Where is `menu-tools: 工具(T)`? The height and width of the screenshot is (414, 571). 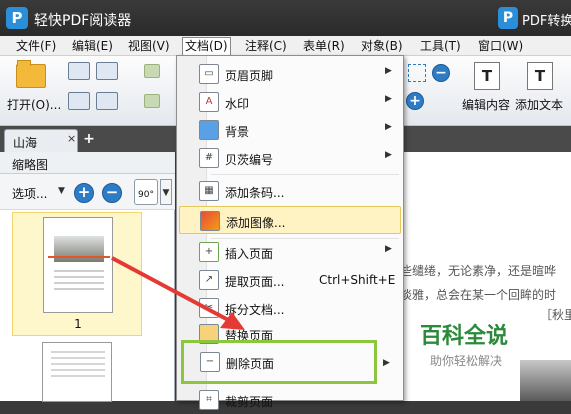
menu-tools: 工具(T) is located at coordinates (440, 46).